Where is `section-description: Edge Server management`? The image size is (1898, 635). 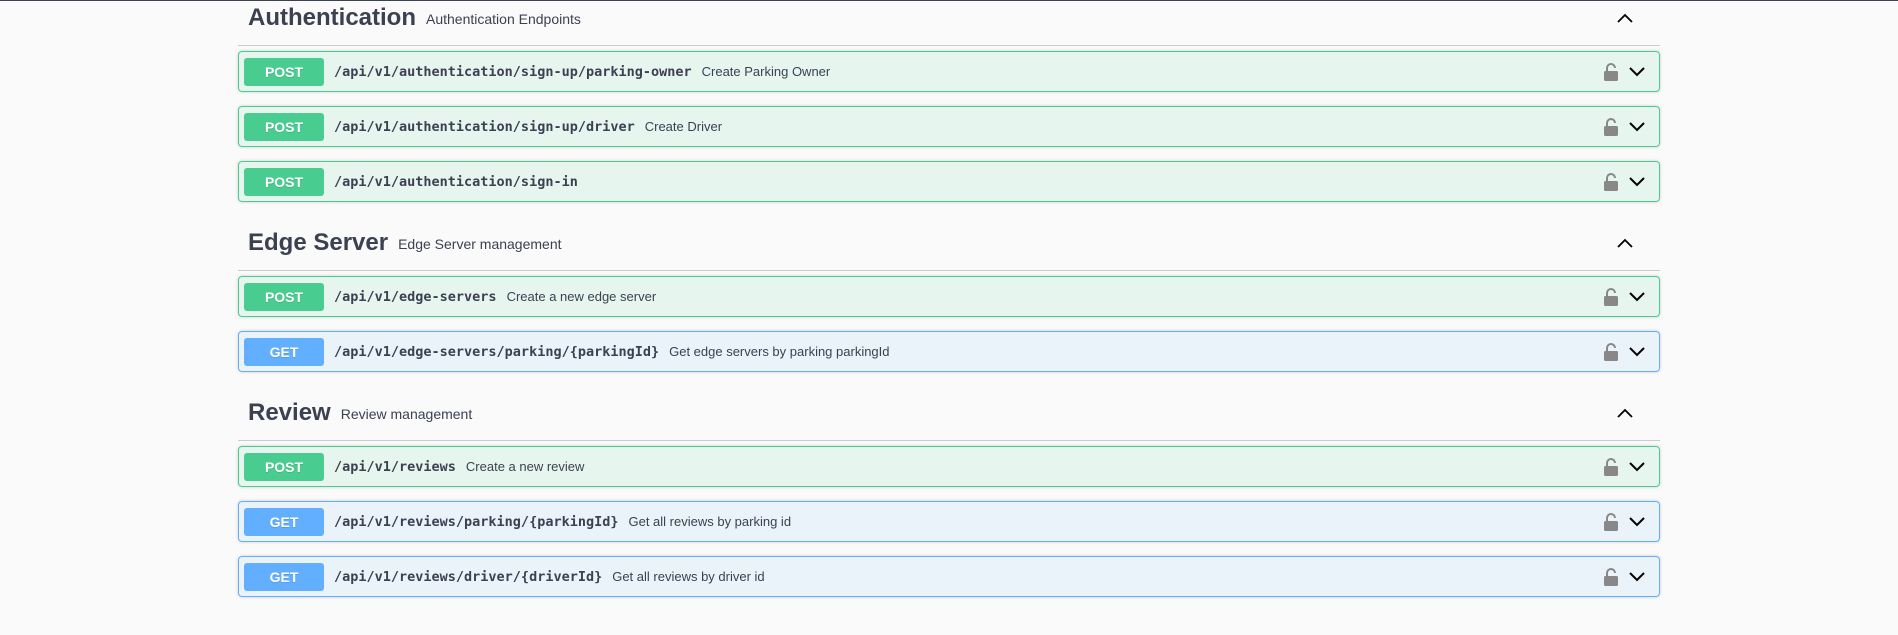 section-description: Edge Server management is located at coordinates (480, 244).